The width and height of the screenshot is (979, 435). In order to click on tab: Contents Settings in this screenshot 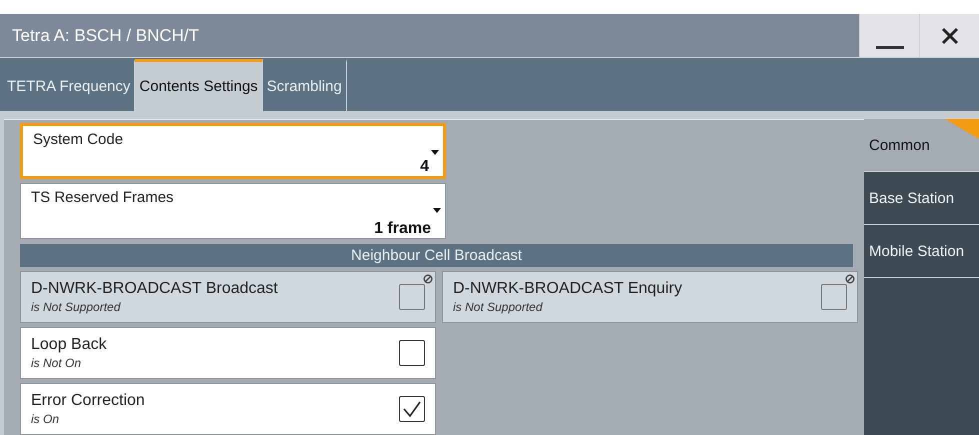, I will do `click(199, 85)`.